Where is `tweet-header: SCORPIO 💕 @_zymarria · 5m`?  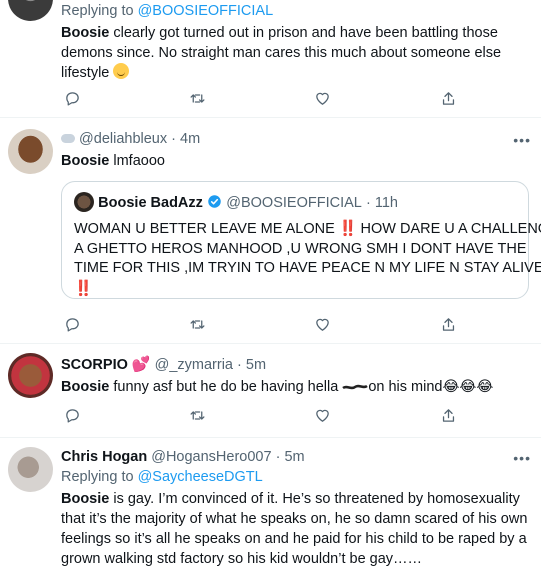 tweet-header: SCORPIO 💕 @_zymarria · 5m is located at coordinates (296, 365).